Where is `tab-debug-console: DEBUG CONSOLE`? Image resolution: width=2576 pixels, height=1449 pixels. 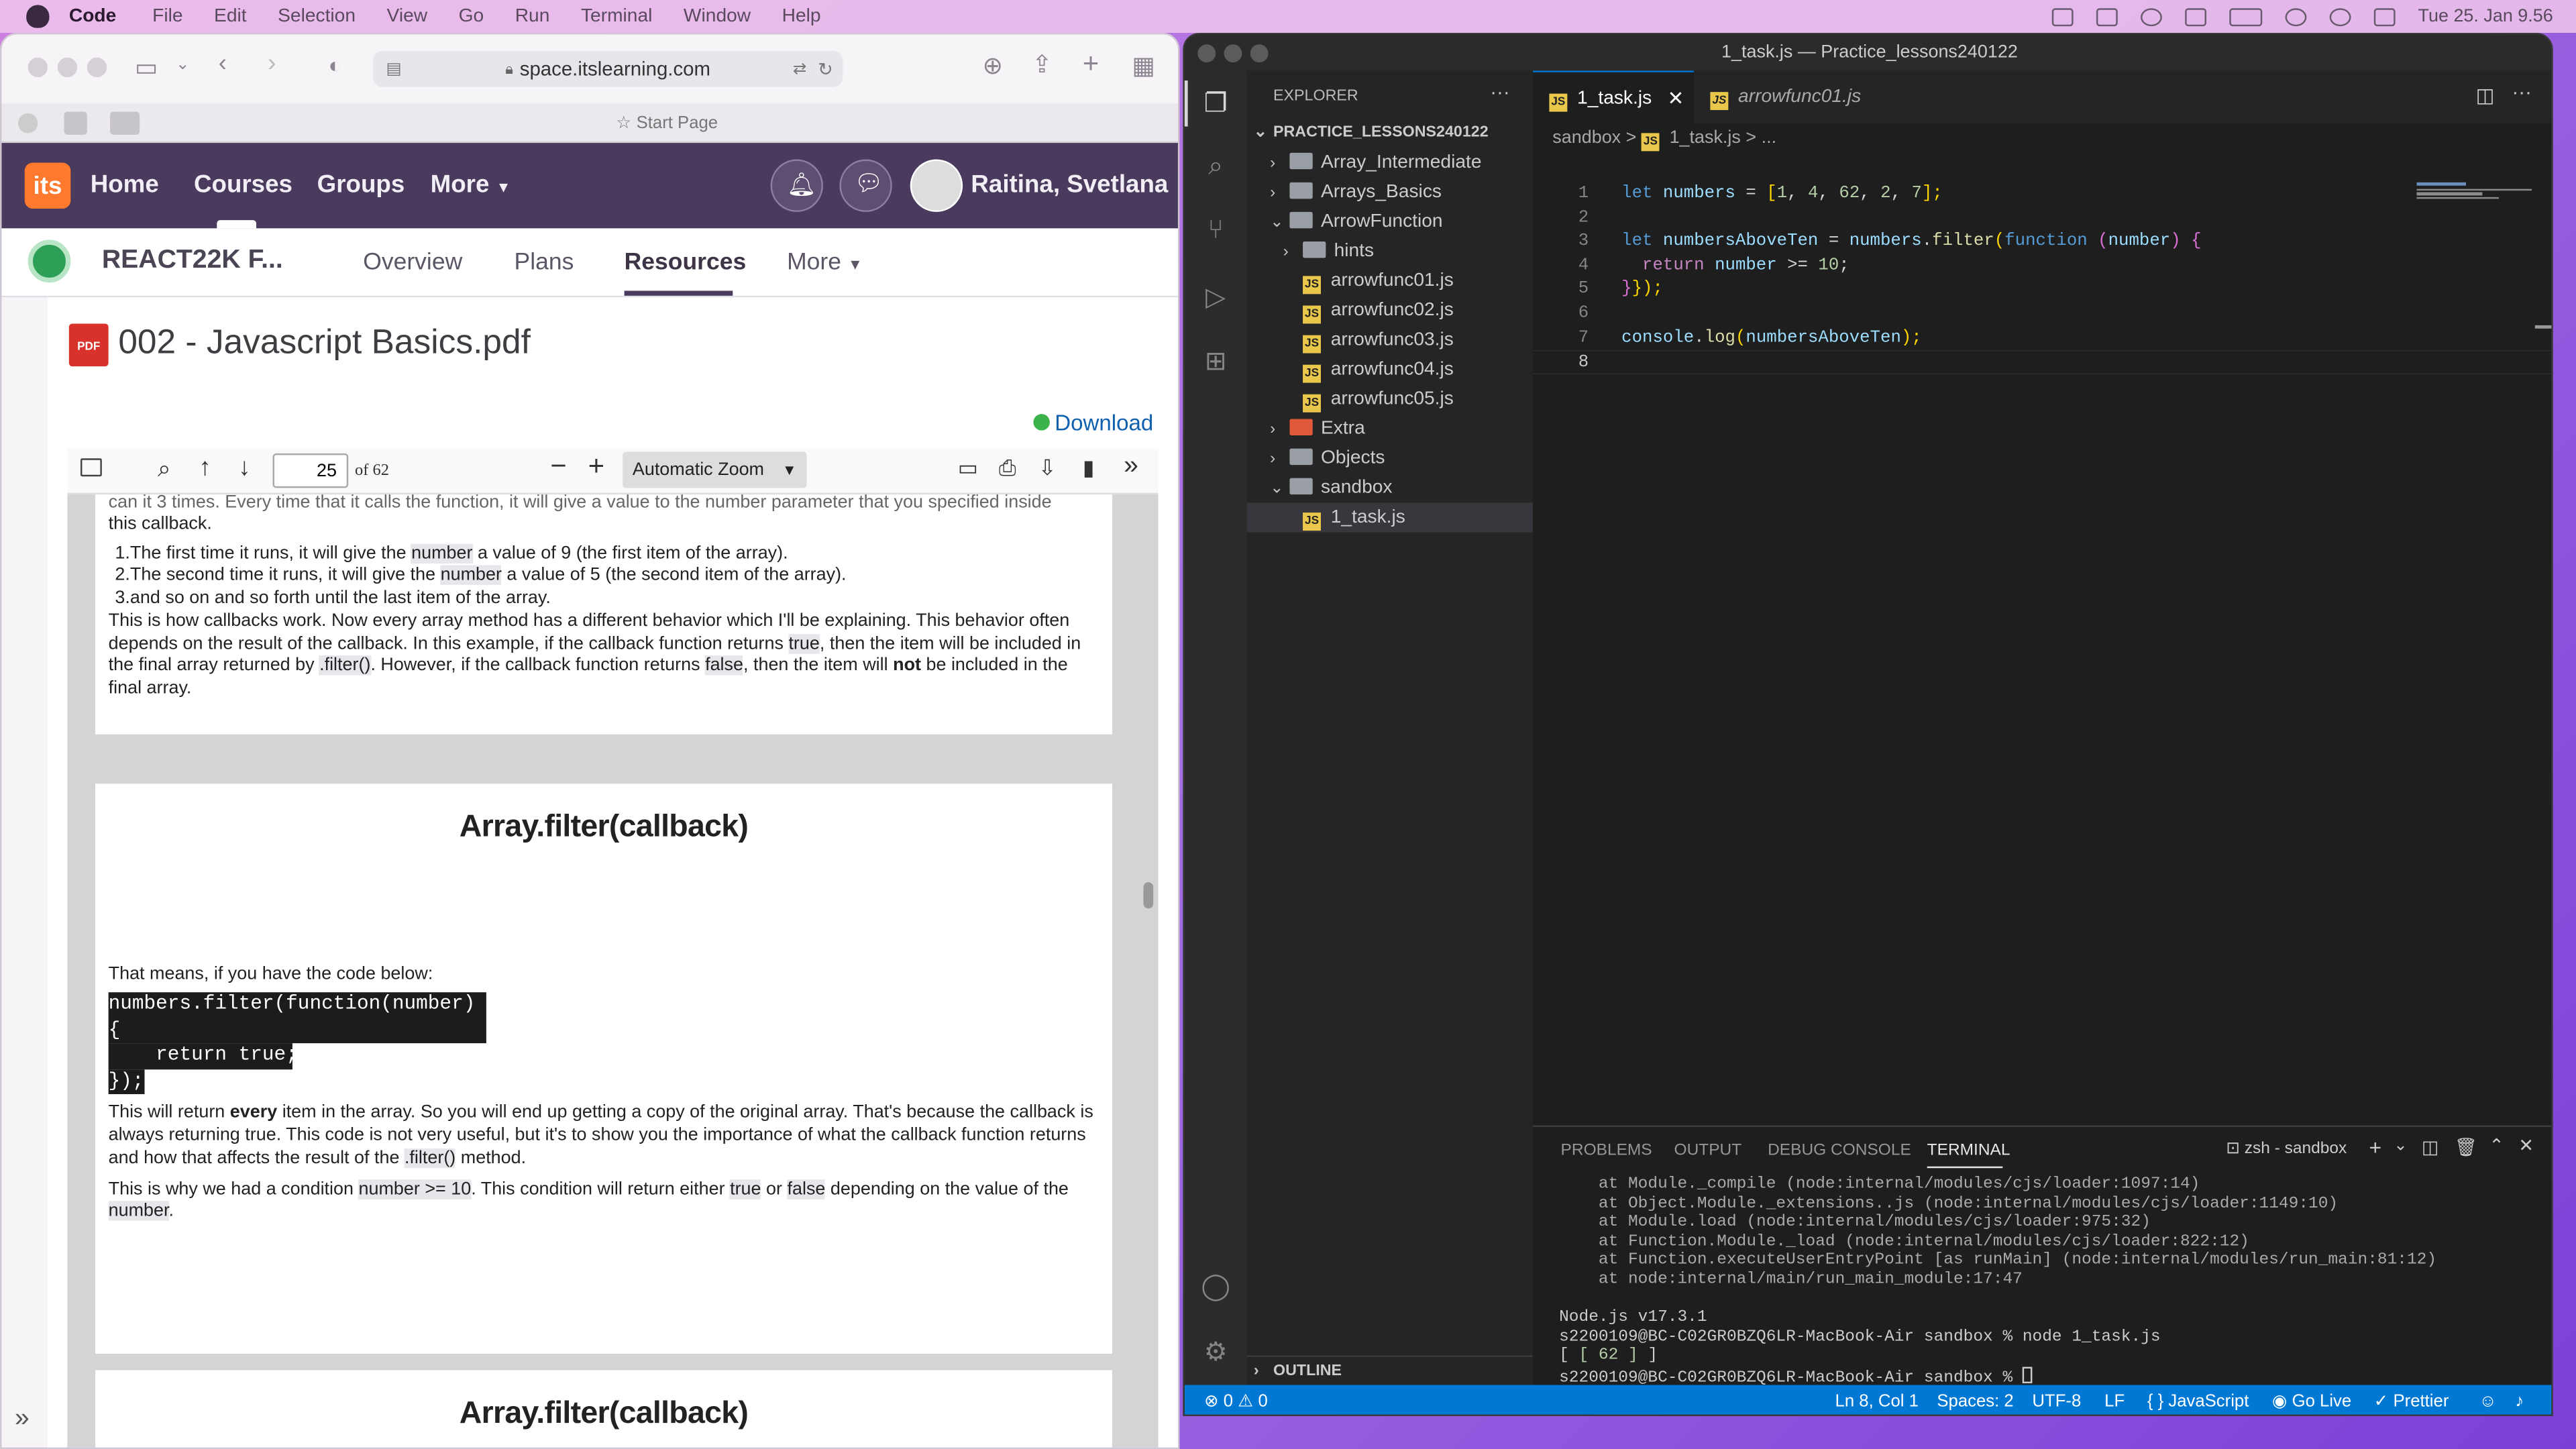
tab-debug-console: DEBUG CONSOLE is located at coordinates (1839, 1151).